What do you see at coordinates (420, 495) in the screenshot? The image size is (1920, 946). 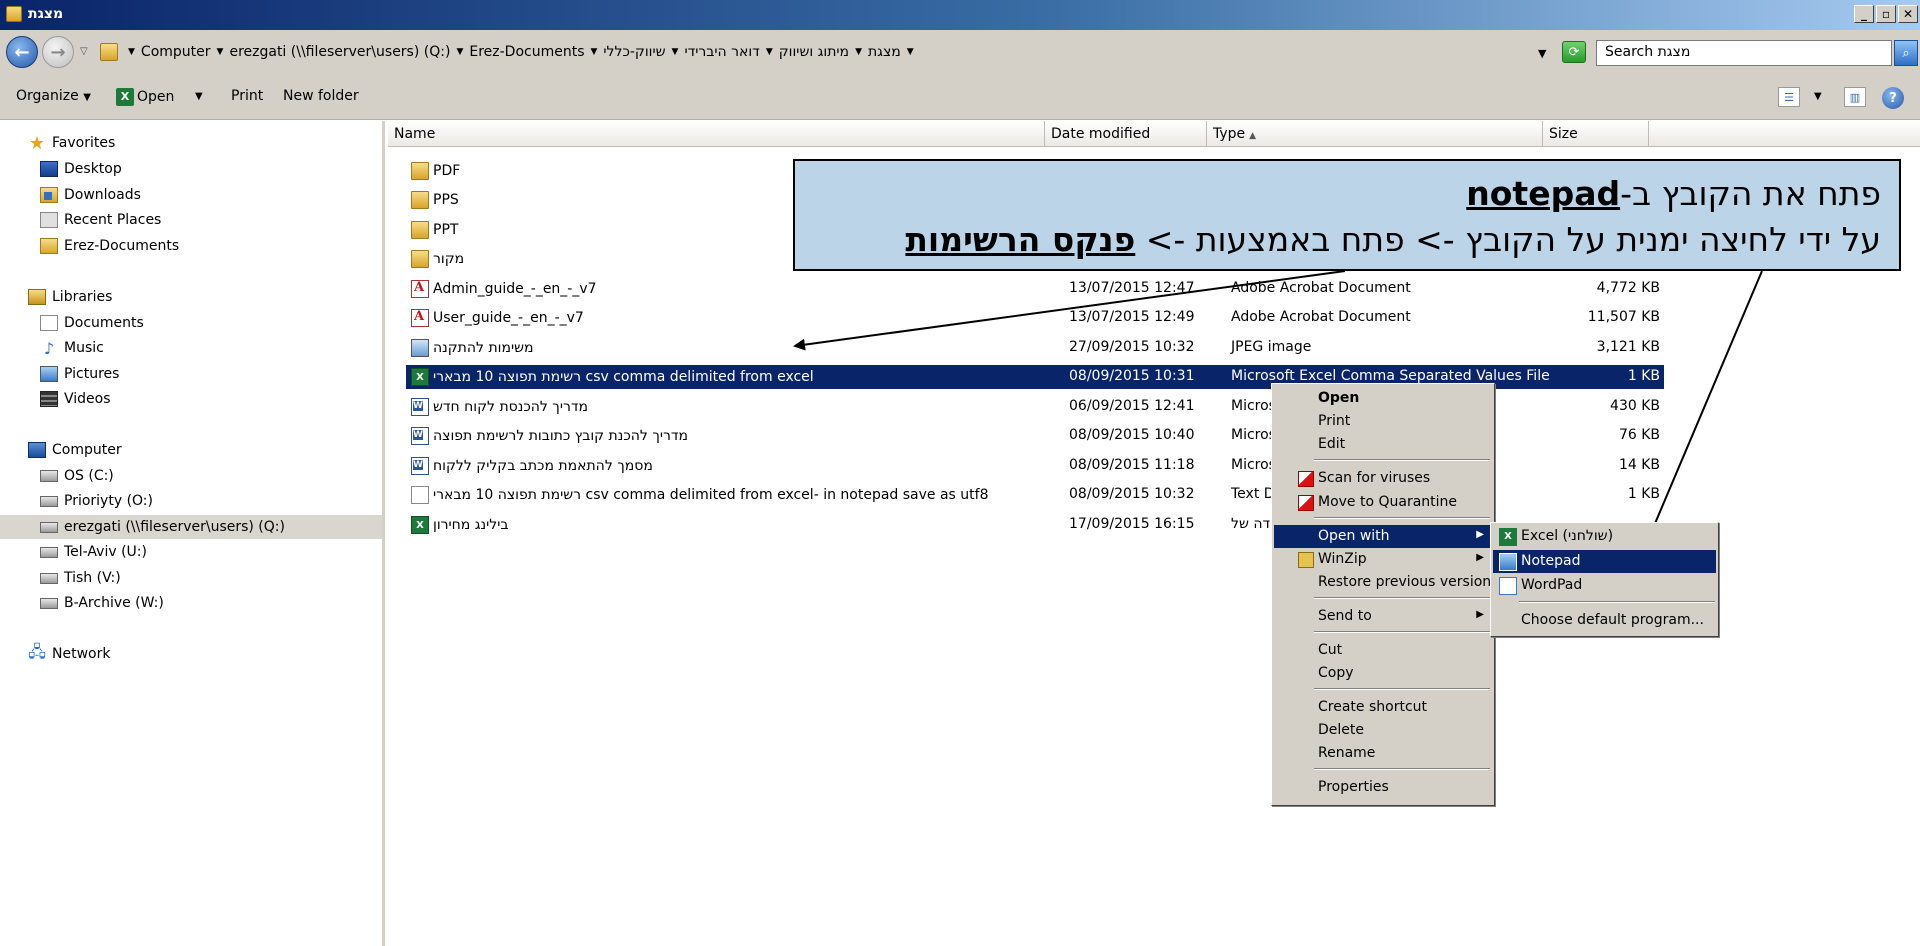 I see `text-file-icon` at bounding box center [420, 495].